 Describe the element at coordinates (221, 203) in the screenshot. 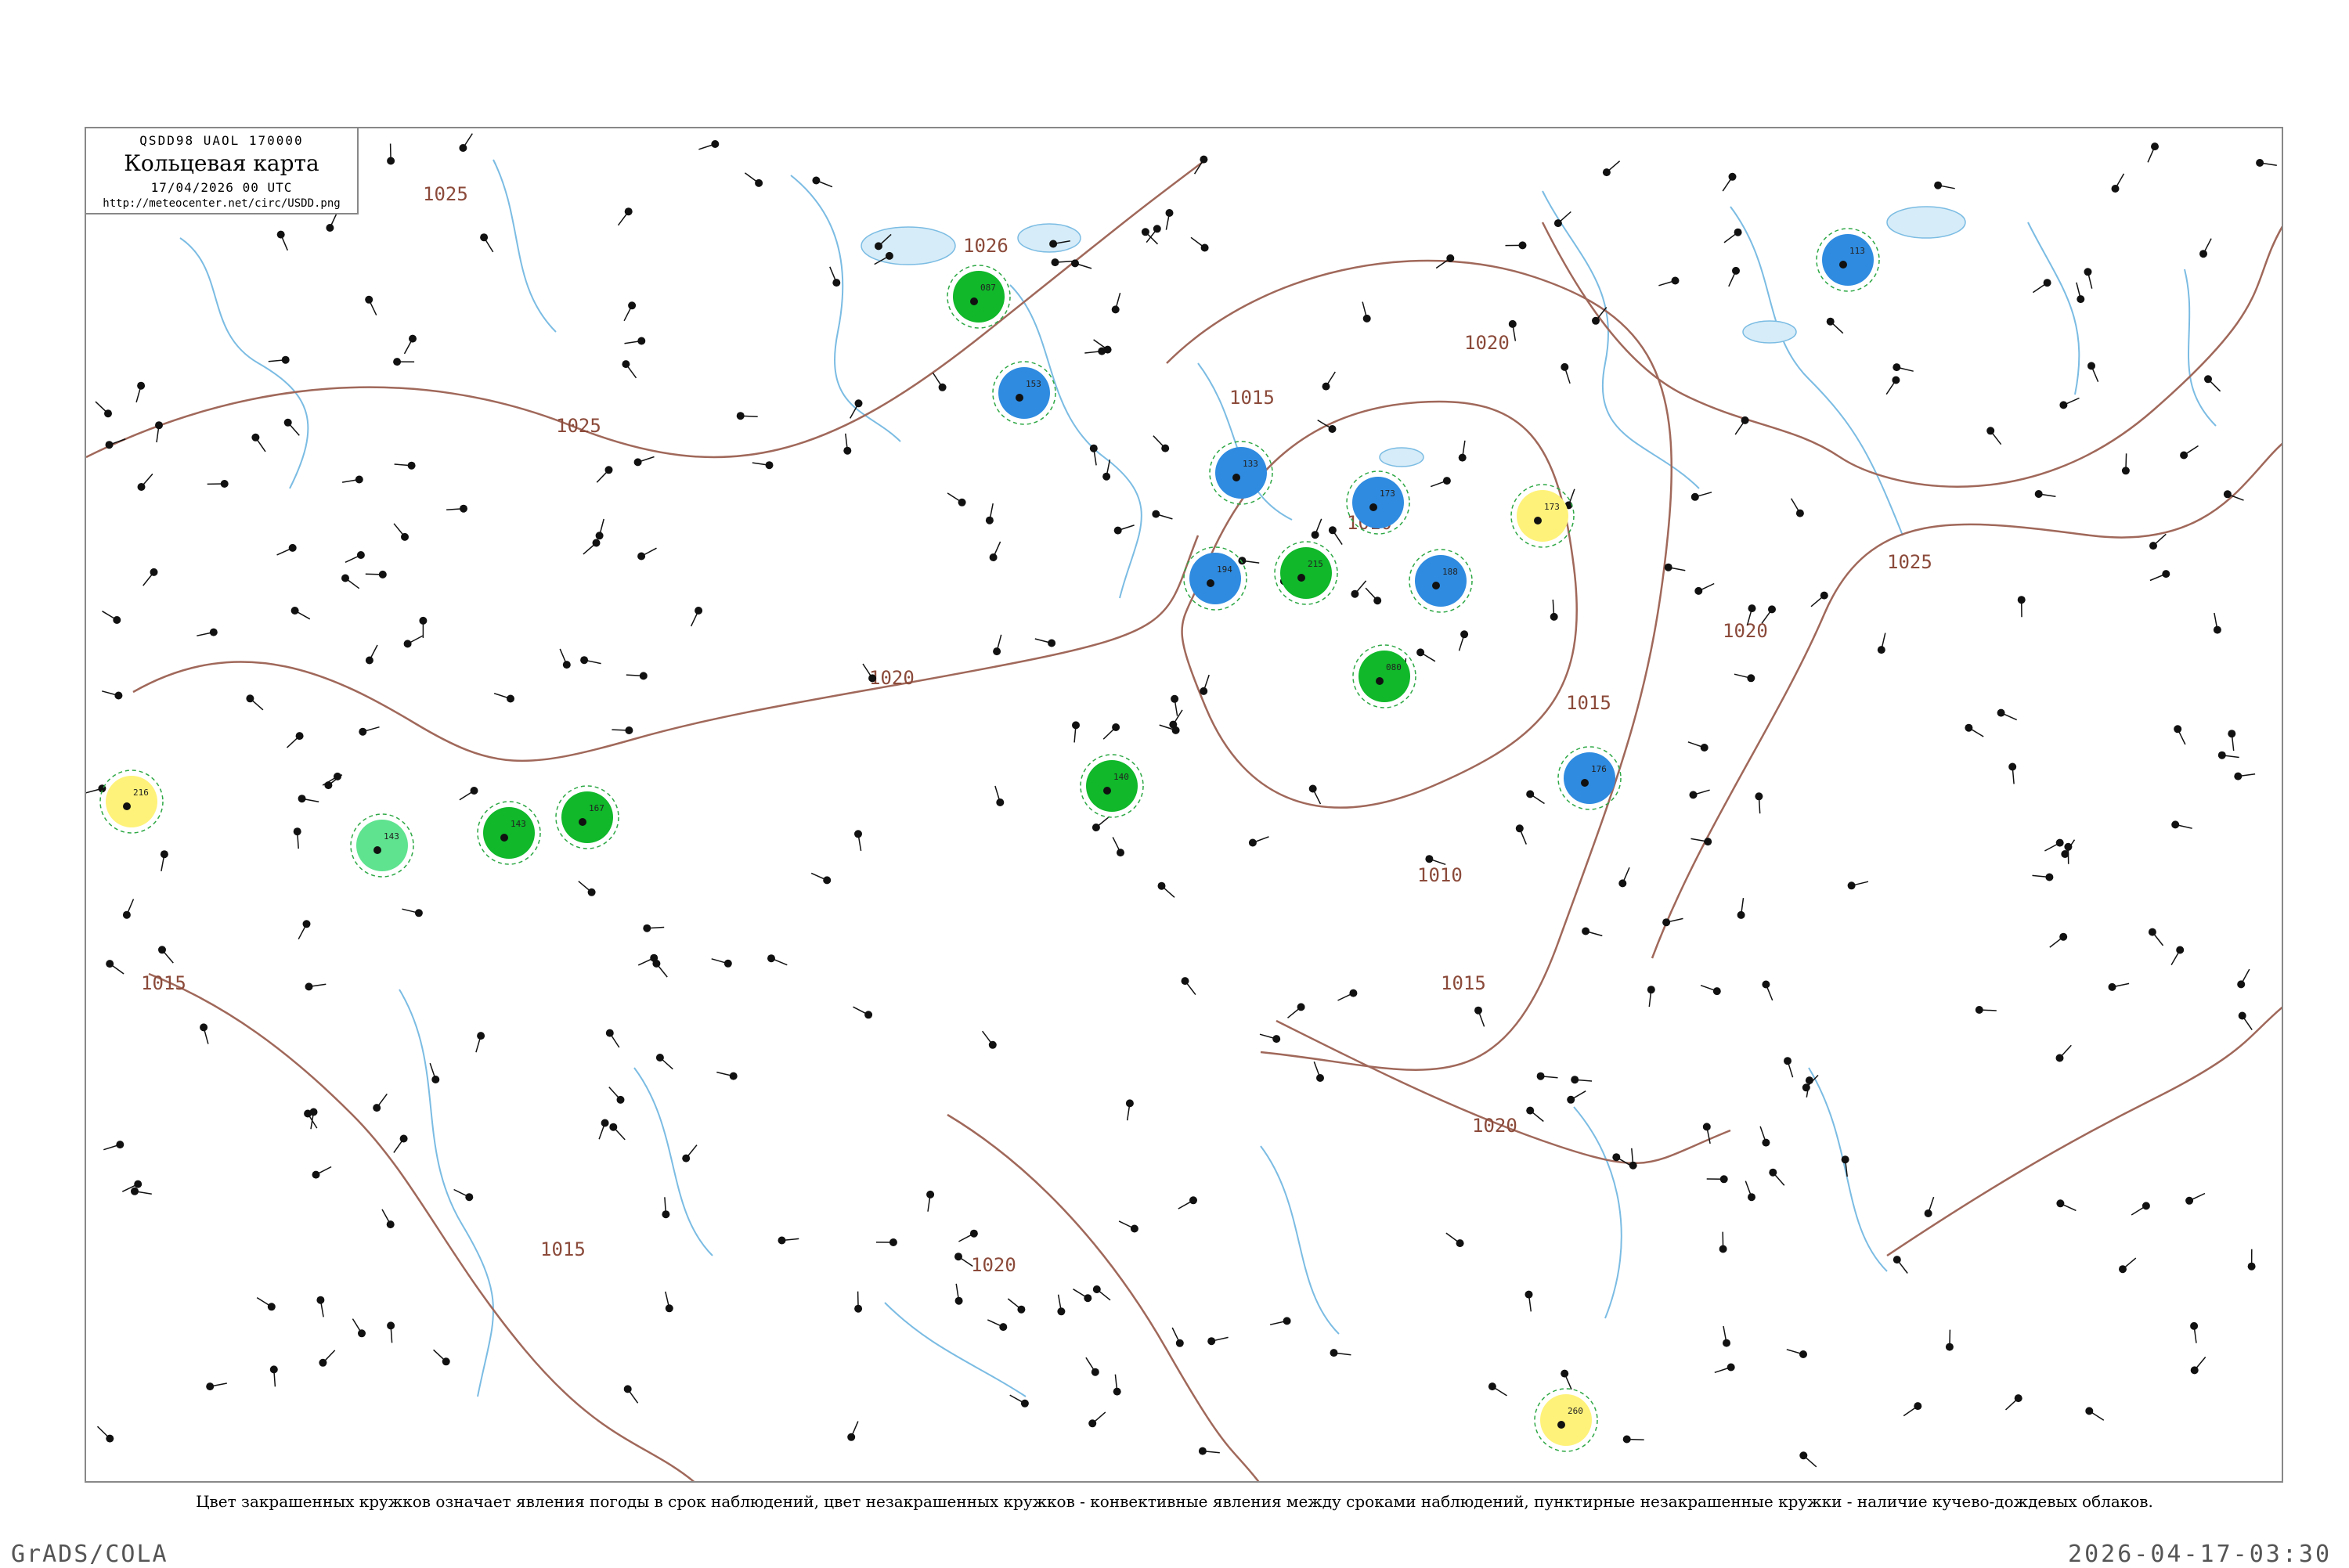

I see `source-url: http://meteocenter.net/circ/USDD.png` at that location.